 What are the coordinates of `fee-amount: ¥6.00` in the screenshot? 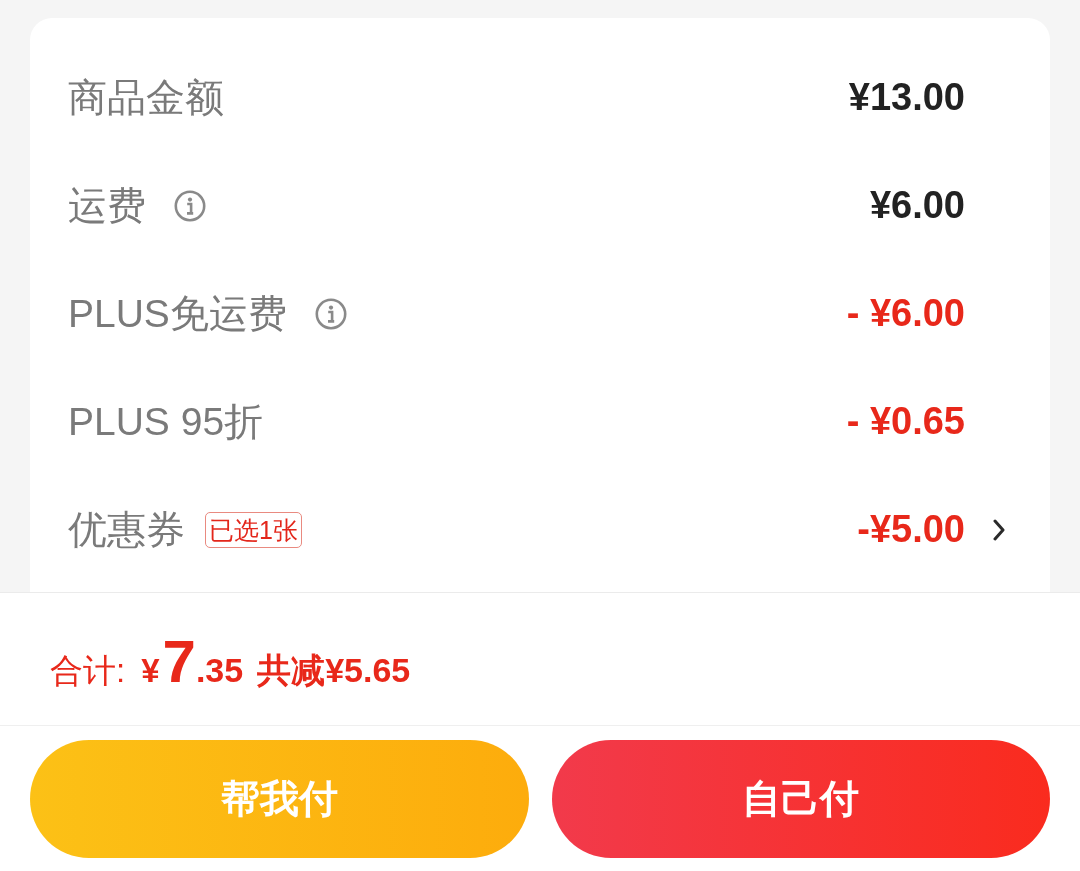 It's located at (917, 206).